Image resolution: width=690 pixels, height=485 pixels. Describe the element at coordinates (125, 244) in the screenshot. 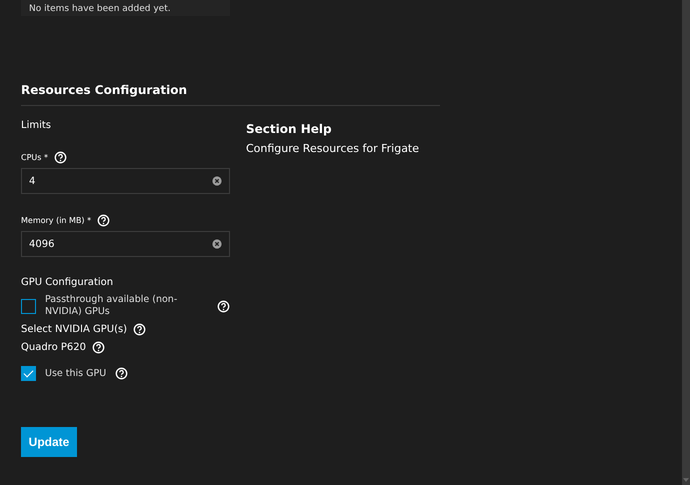

I see `input-field: 4096` at that location.